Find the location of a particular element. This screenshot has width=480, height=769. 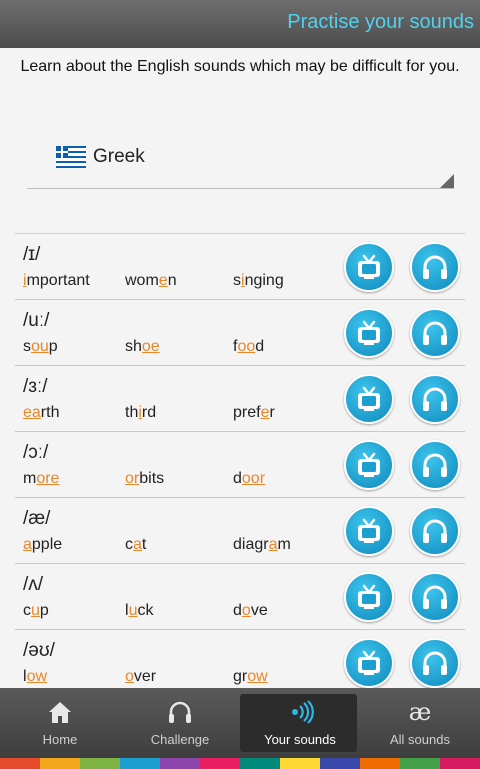

example-word: cup is located at coordinates (36, 610).